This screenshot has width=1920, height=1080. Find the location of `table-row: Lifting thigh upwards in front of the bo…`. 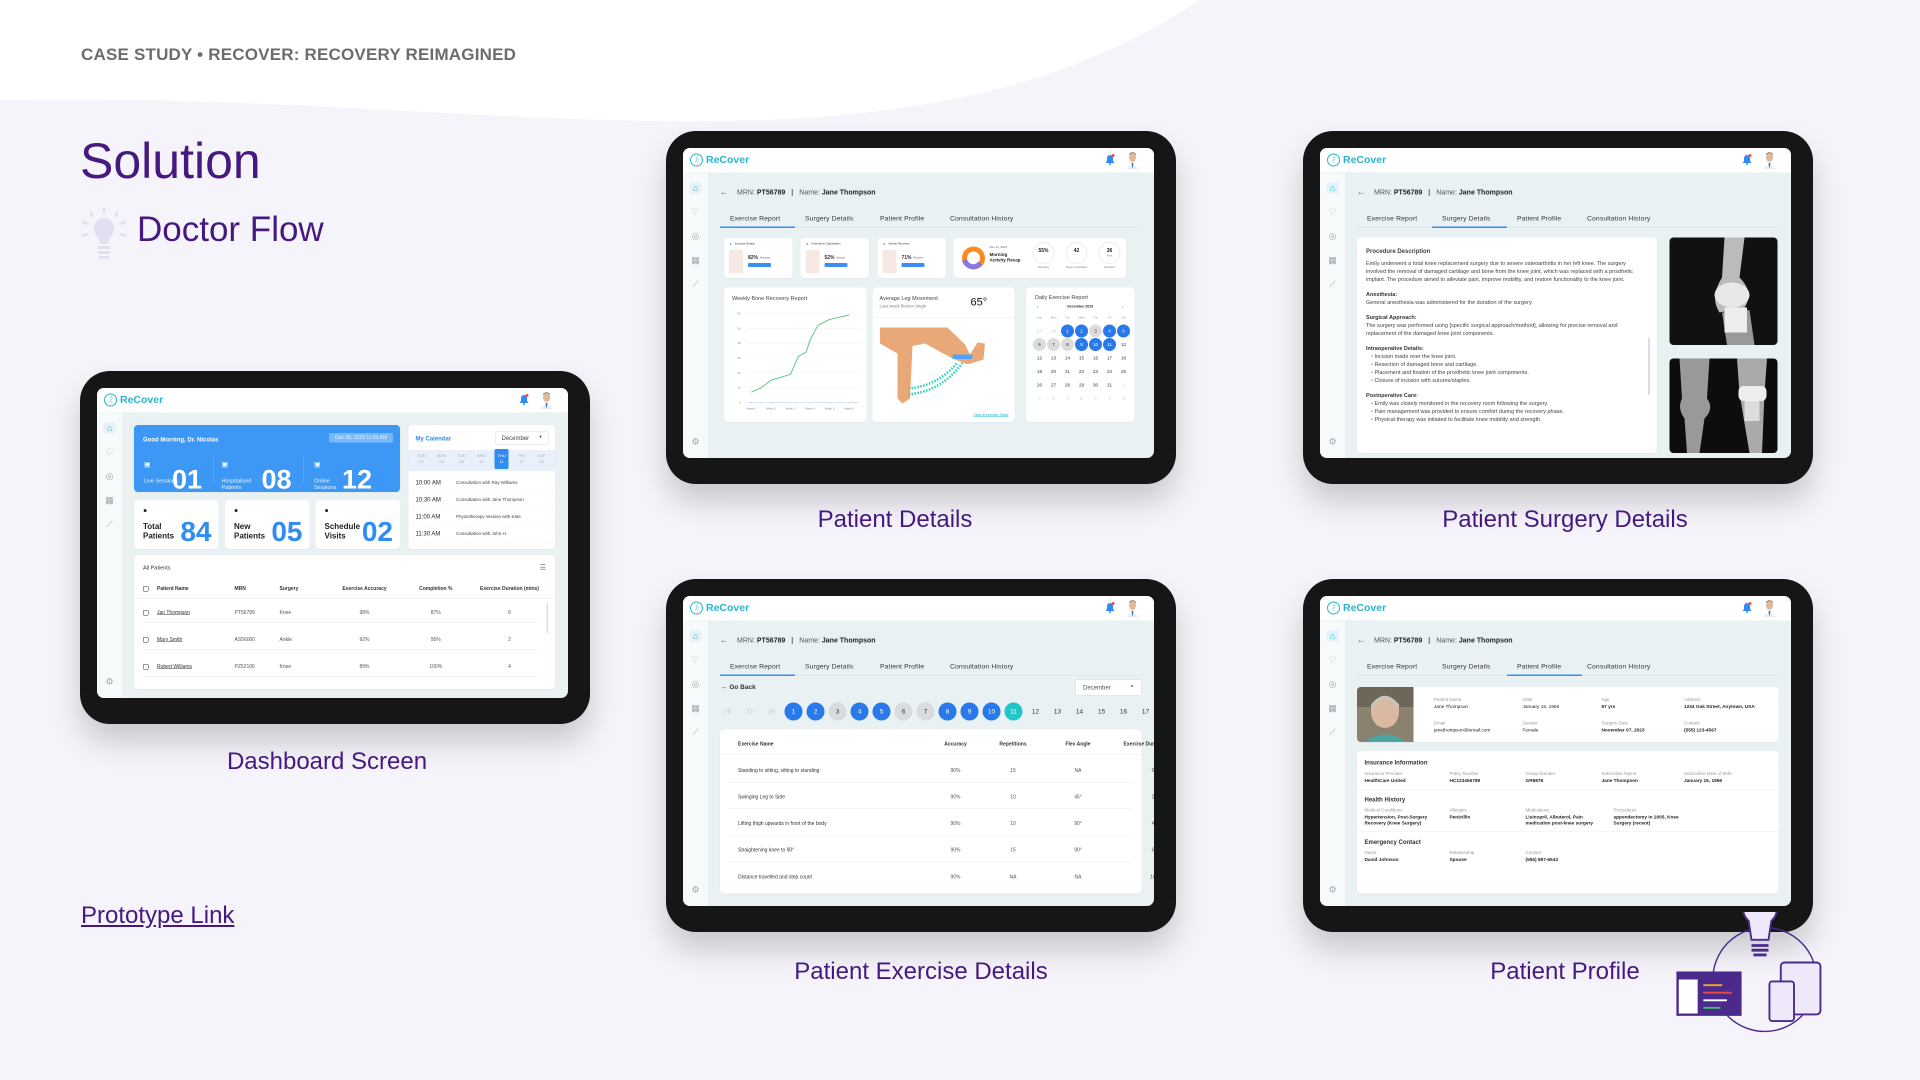

table-row: Lifting thigh upwards in front of the bo… is located at coordinates (941, 824).